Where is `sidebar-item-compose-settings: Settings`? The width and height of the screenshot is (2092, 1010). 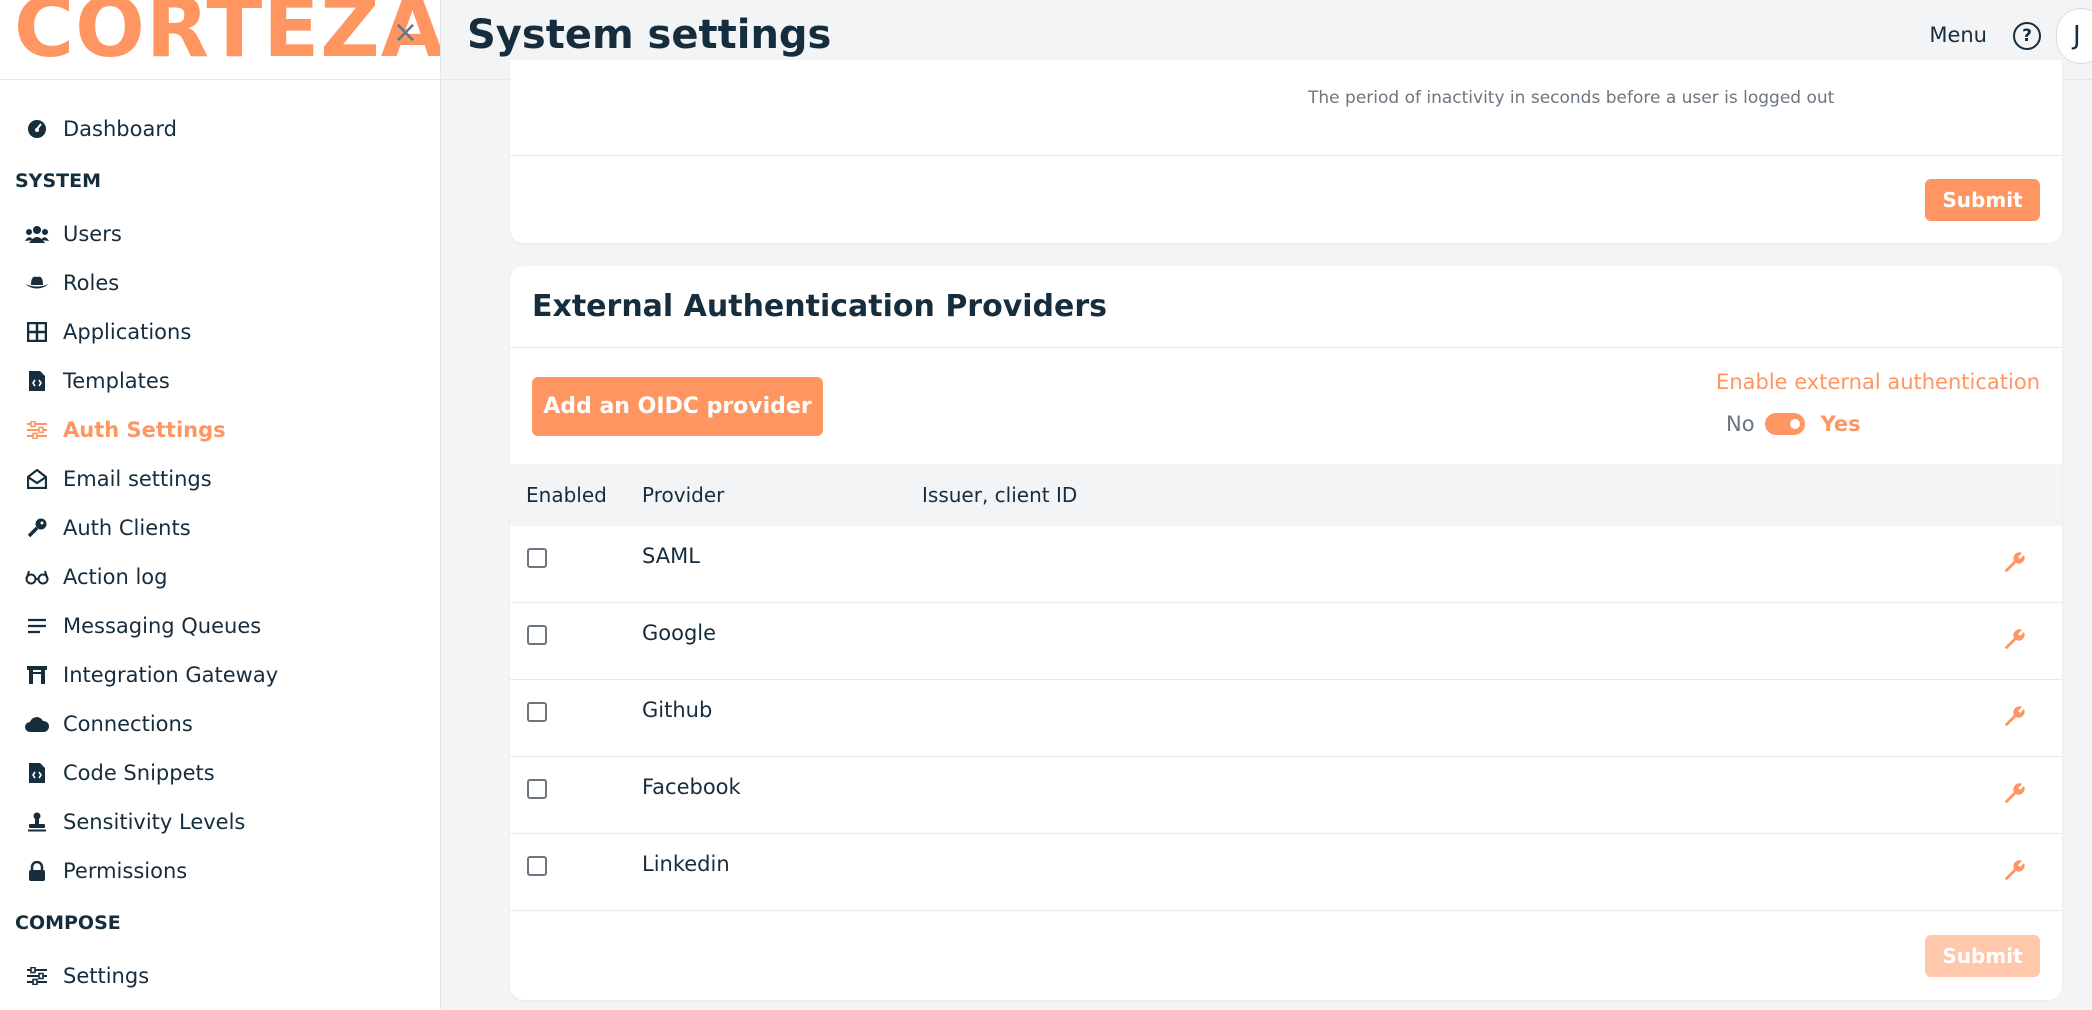
sidebar-item-compose-settings: Settings is located at coordinates (220, 975).